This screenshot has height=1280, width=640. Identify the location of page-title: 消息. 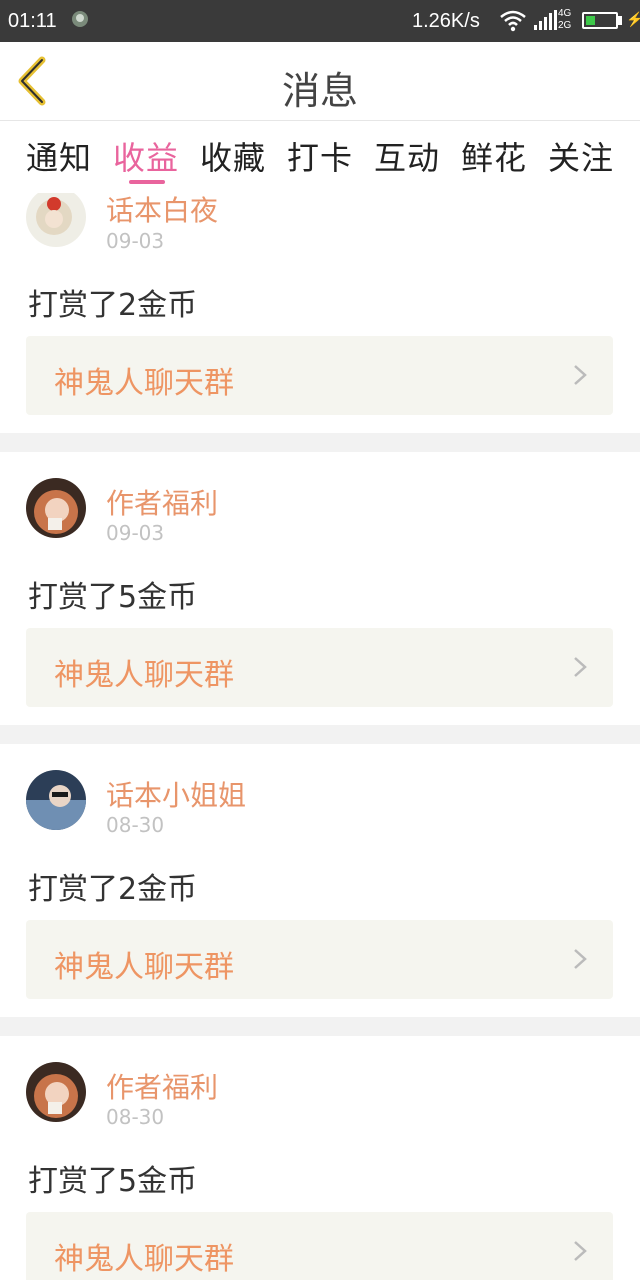
(319, 91).